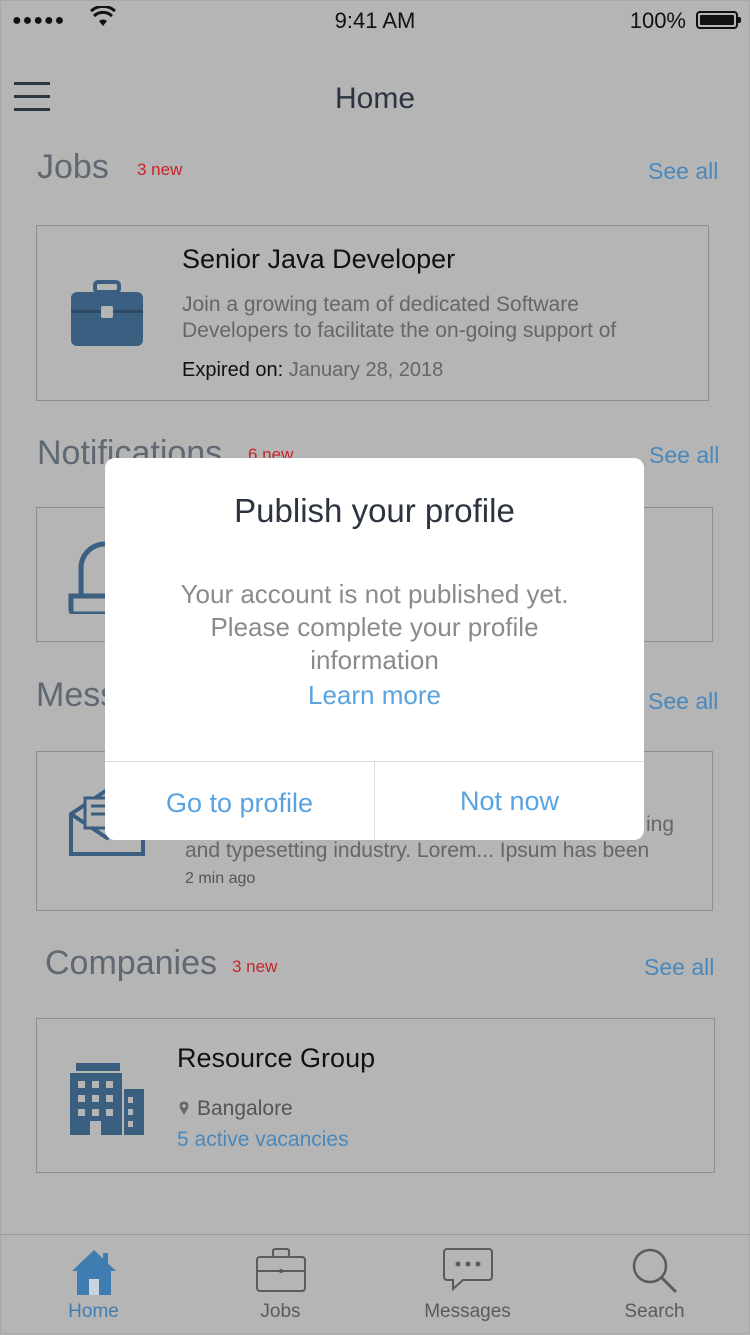 The width and height of the screenshot is (750, 1335). Describe the element at coordinates (184, 1110) in the screenshot. I see `location-pin-icon` at that location.